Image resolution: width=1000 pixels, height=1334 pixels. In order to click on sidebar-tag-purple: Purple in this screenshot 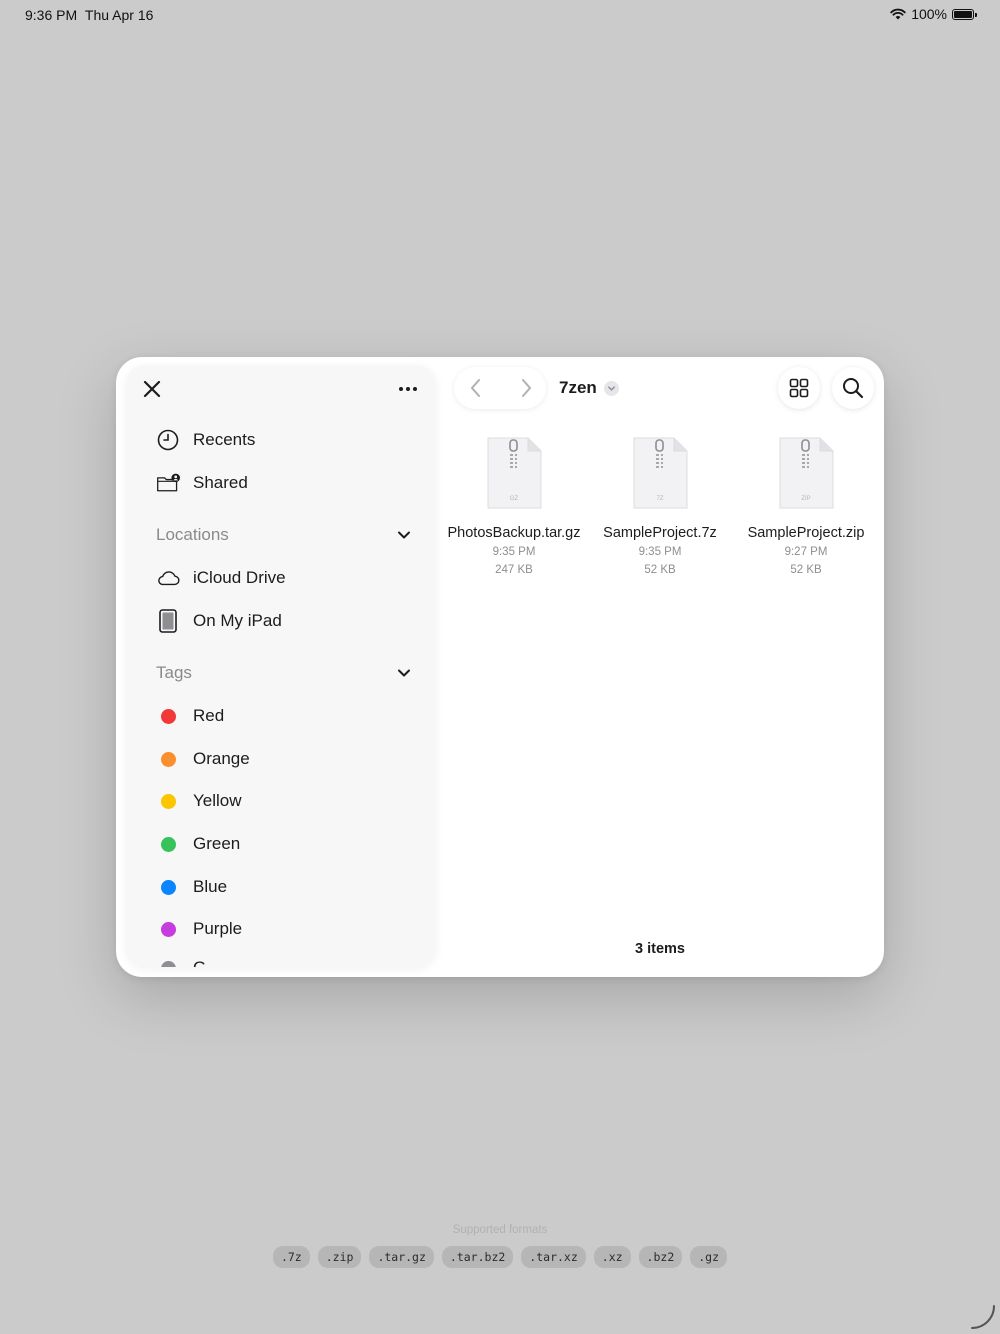, I will do `click(199, 929)`.